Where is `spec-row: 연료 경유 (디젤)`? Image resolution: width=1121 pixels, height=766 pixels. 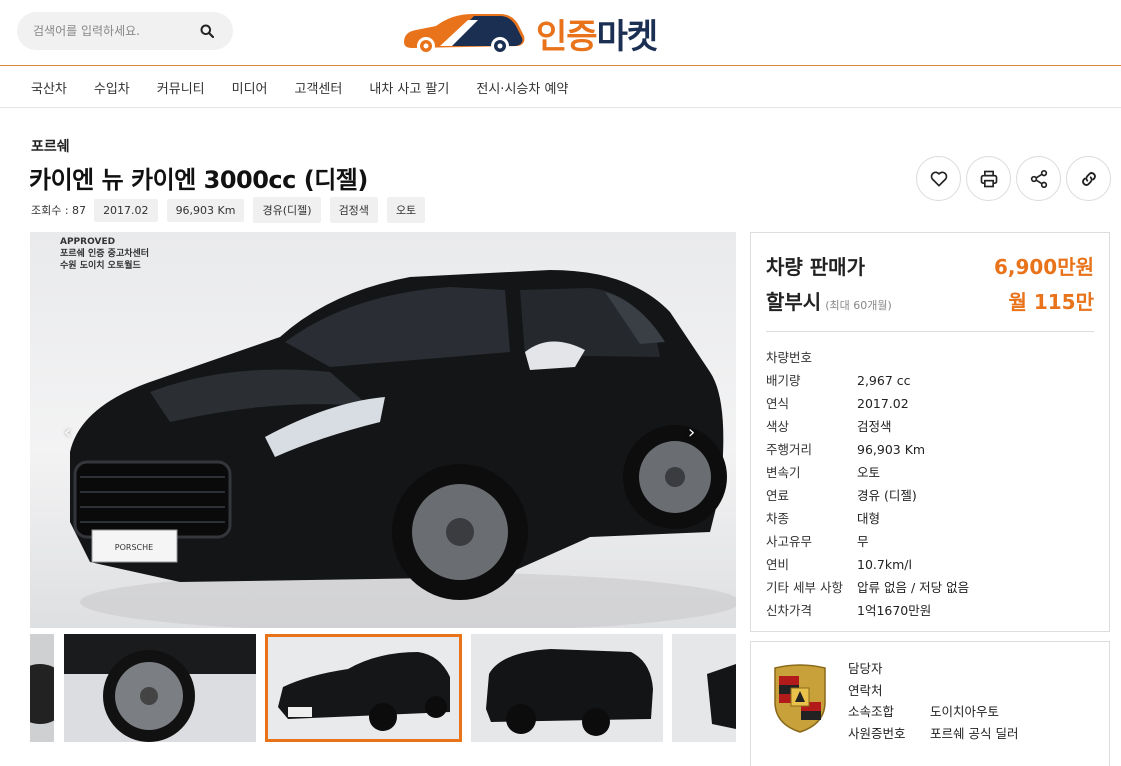 spec-row: 연료 경유 (디젤) is located at coordinates (930, 495).